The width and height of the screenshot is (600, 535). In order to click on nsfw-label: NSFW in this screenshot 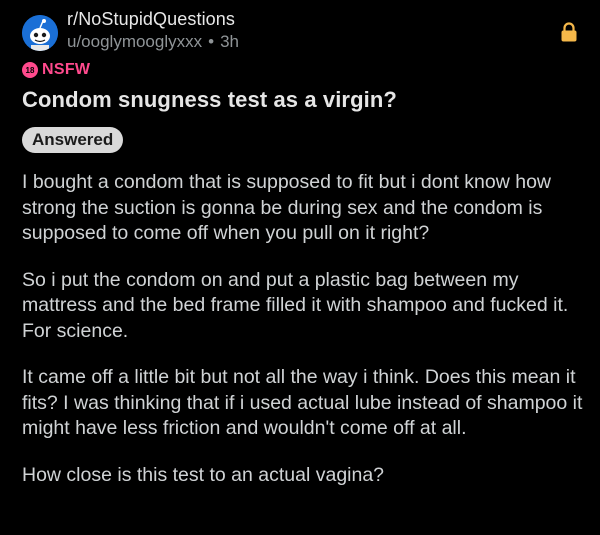, I will do `click(66, 69)`.